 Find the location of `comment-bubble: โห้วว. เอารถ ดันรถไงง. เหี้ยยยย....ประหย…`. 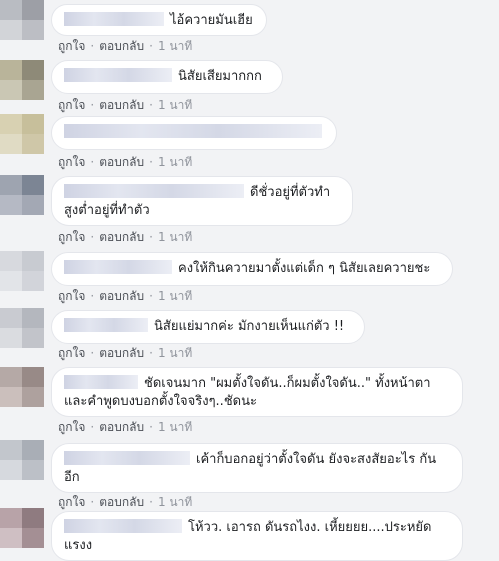

comment-bubble: โห้วว. เอารถ ดันรถไงง. เหี้ยยยย....ประหย… is located at coordinates (257, 536).